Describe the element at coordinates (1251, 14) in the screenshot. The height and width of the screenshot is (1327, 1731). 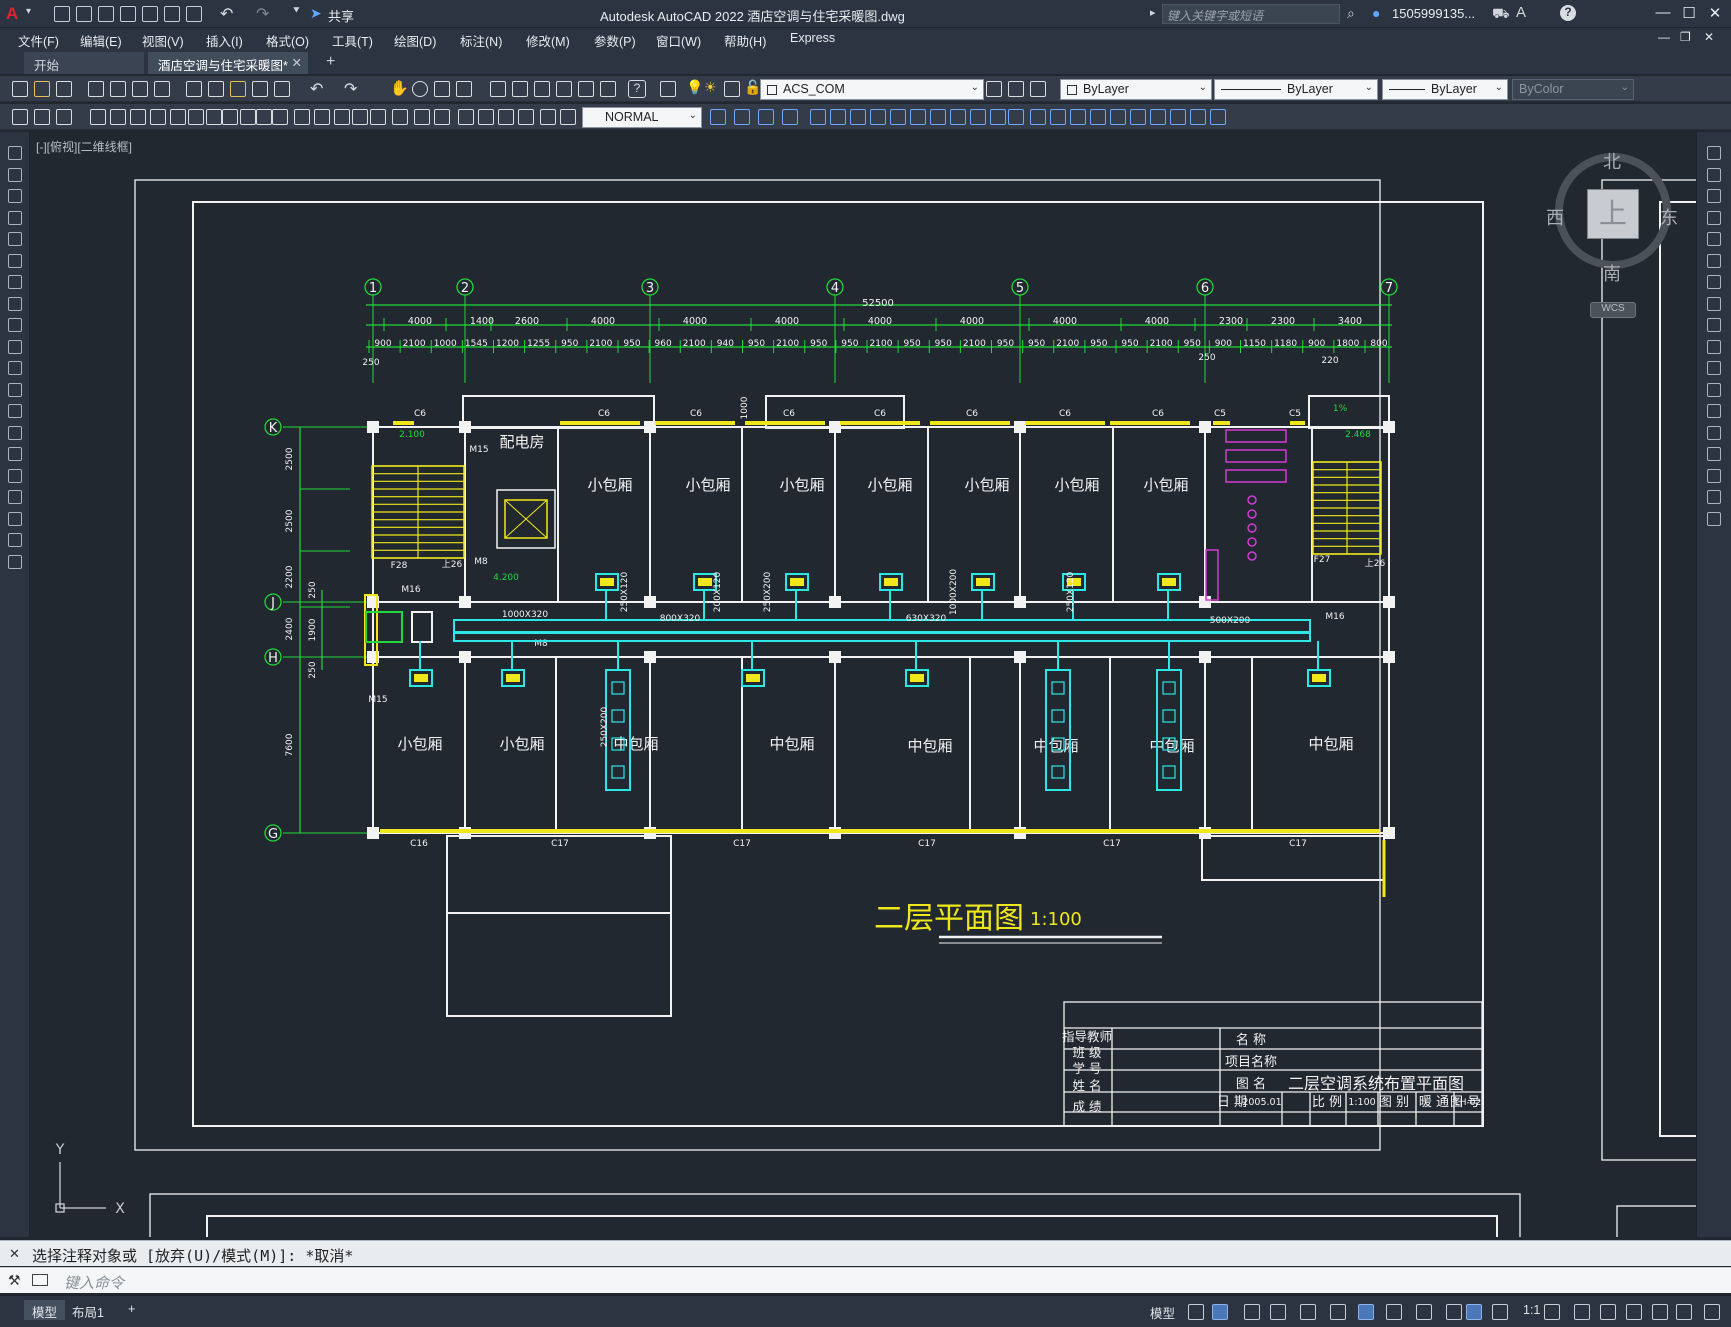
I see `search-input: 键入关键字或短语` at that location.